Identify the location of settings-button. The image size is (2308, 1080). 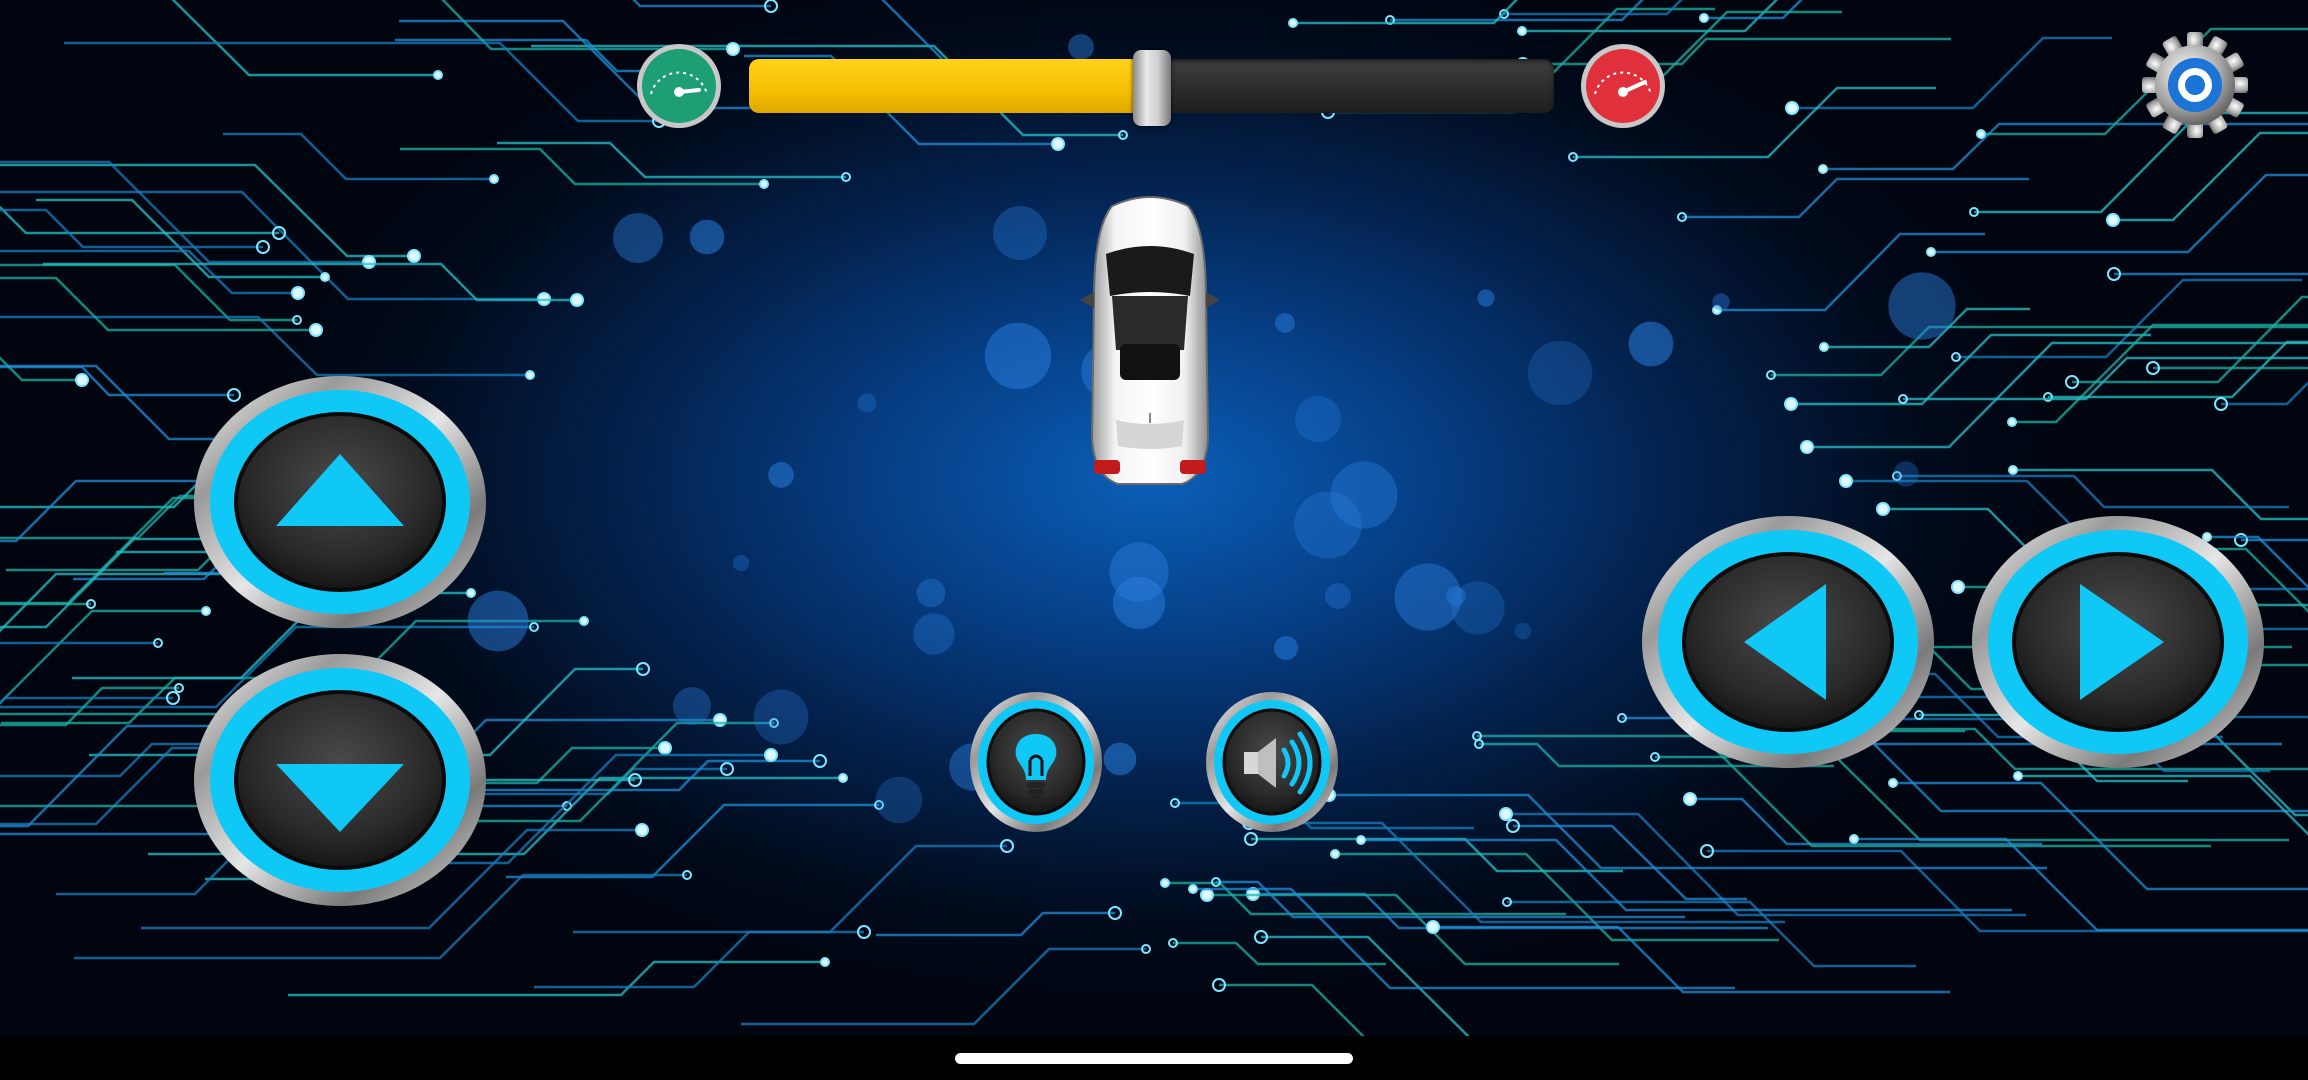
(2195, 85).